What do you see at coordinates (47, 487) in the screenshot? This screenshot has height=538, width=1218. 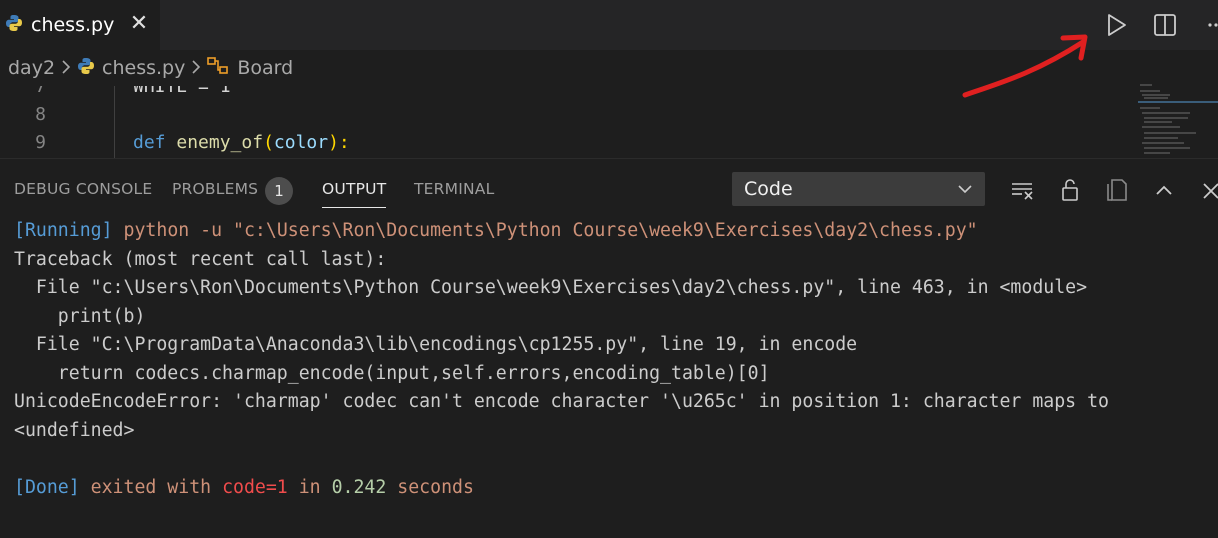 I see `done-tag: [Done]` at bounding box center [47, 487].